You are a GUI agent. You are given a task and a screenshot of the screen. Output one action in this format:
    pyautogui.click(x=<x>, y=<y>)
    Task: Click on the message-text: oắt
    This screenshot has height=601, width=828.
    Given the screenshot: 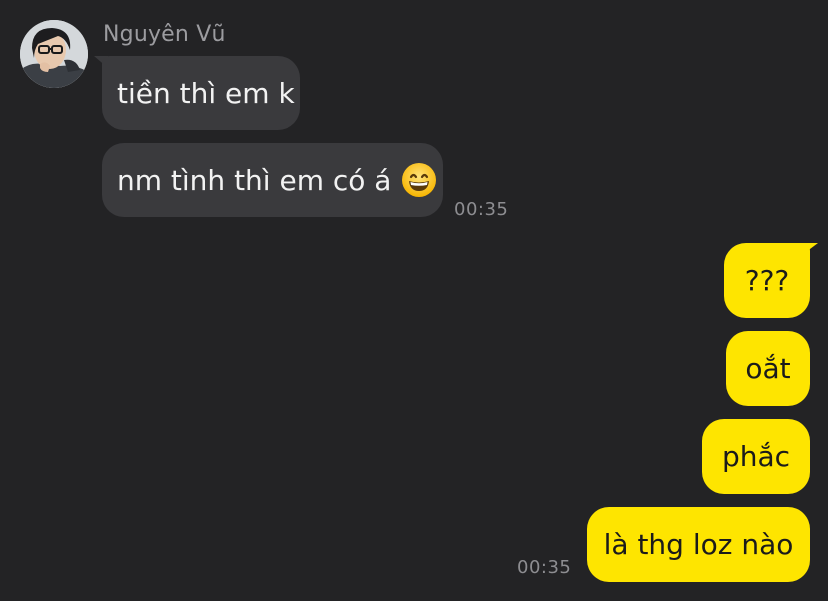 What is the action you would take?
    pyautogui.click(x=768, y=368)
    